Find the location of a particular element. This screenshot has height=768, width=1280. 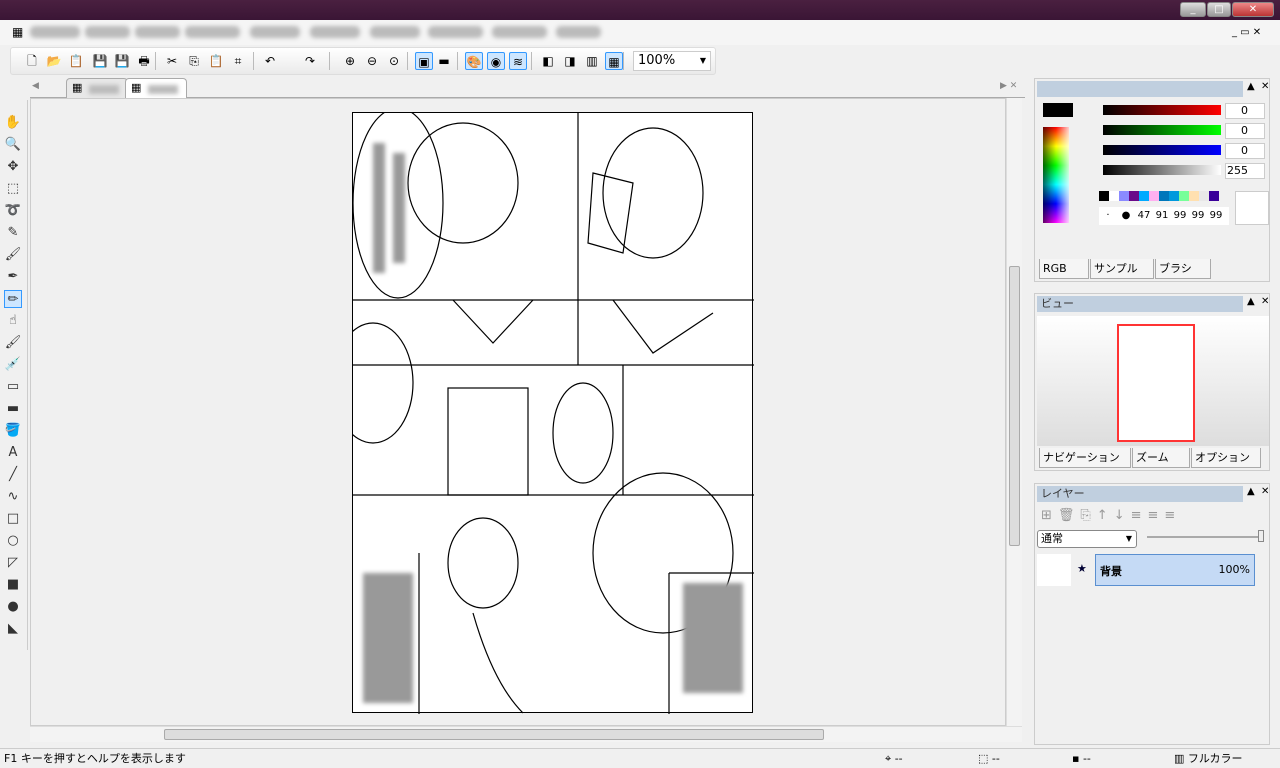

line-tool: ╱ is located at coordinates (13, 475).